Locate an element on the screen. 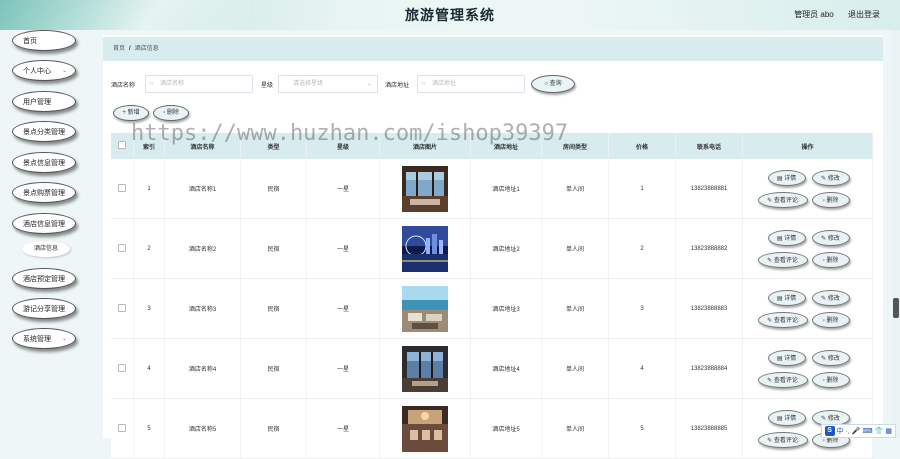 Image resolution: width=900 pixels, height=459 pixels. microphone-icon: 🎤 is located at coordinates (856, 431).